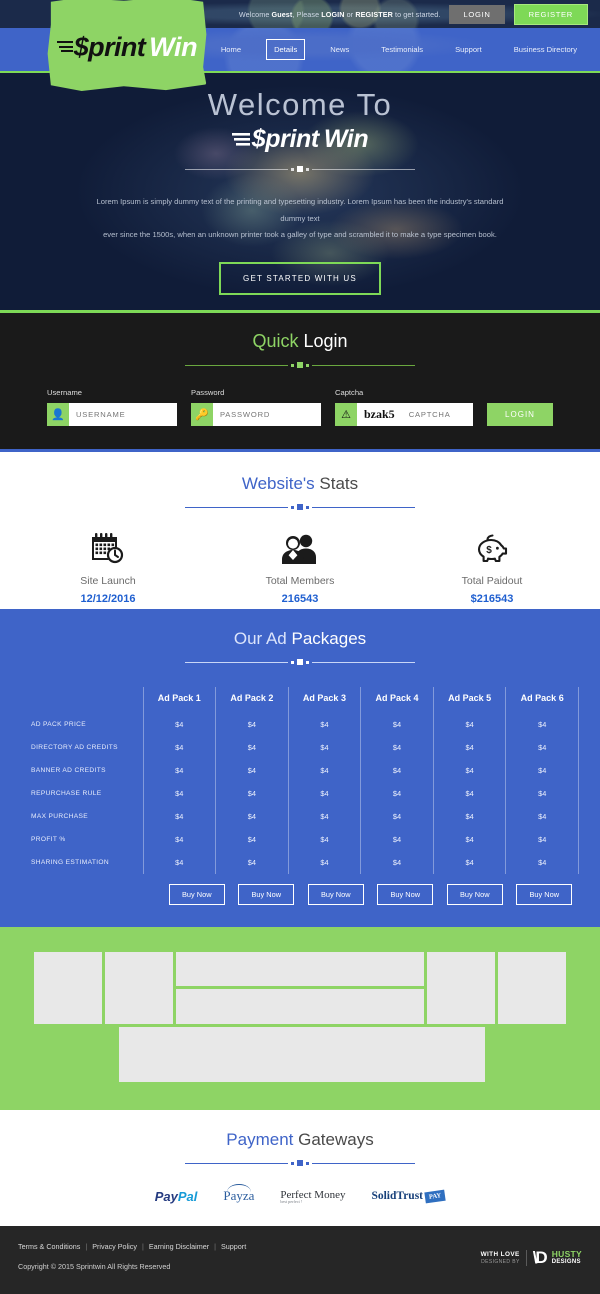 This screenshot has height=1294, width=600. I want to click on quick-login-title-rest: Login, so click(323, 341).